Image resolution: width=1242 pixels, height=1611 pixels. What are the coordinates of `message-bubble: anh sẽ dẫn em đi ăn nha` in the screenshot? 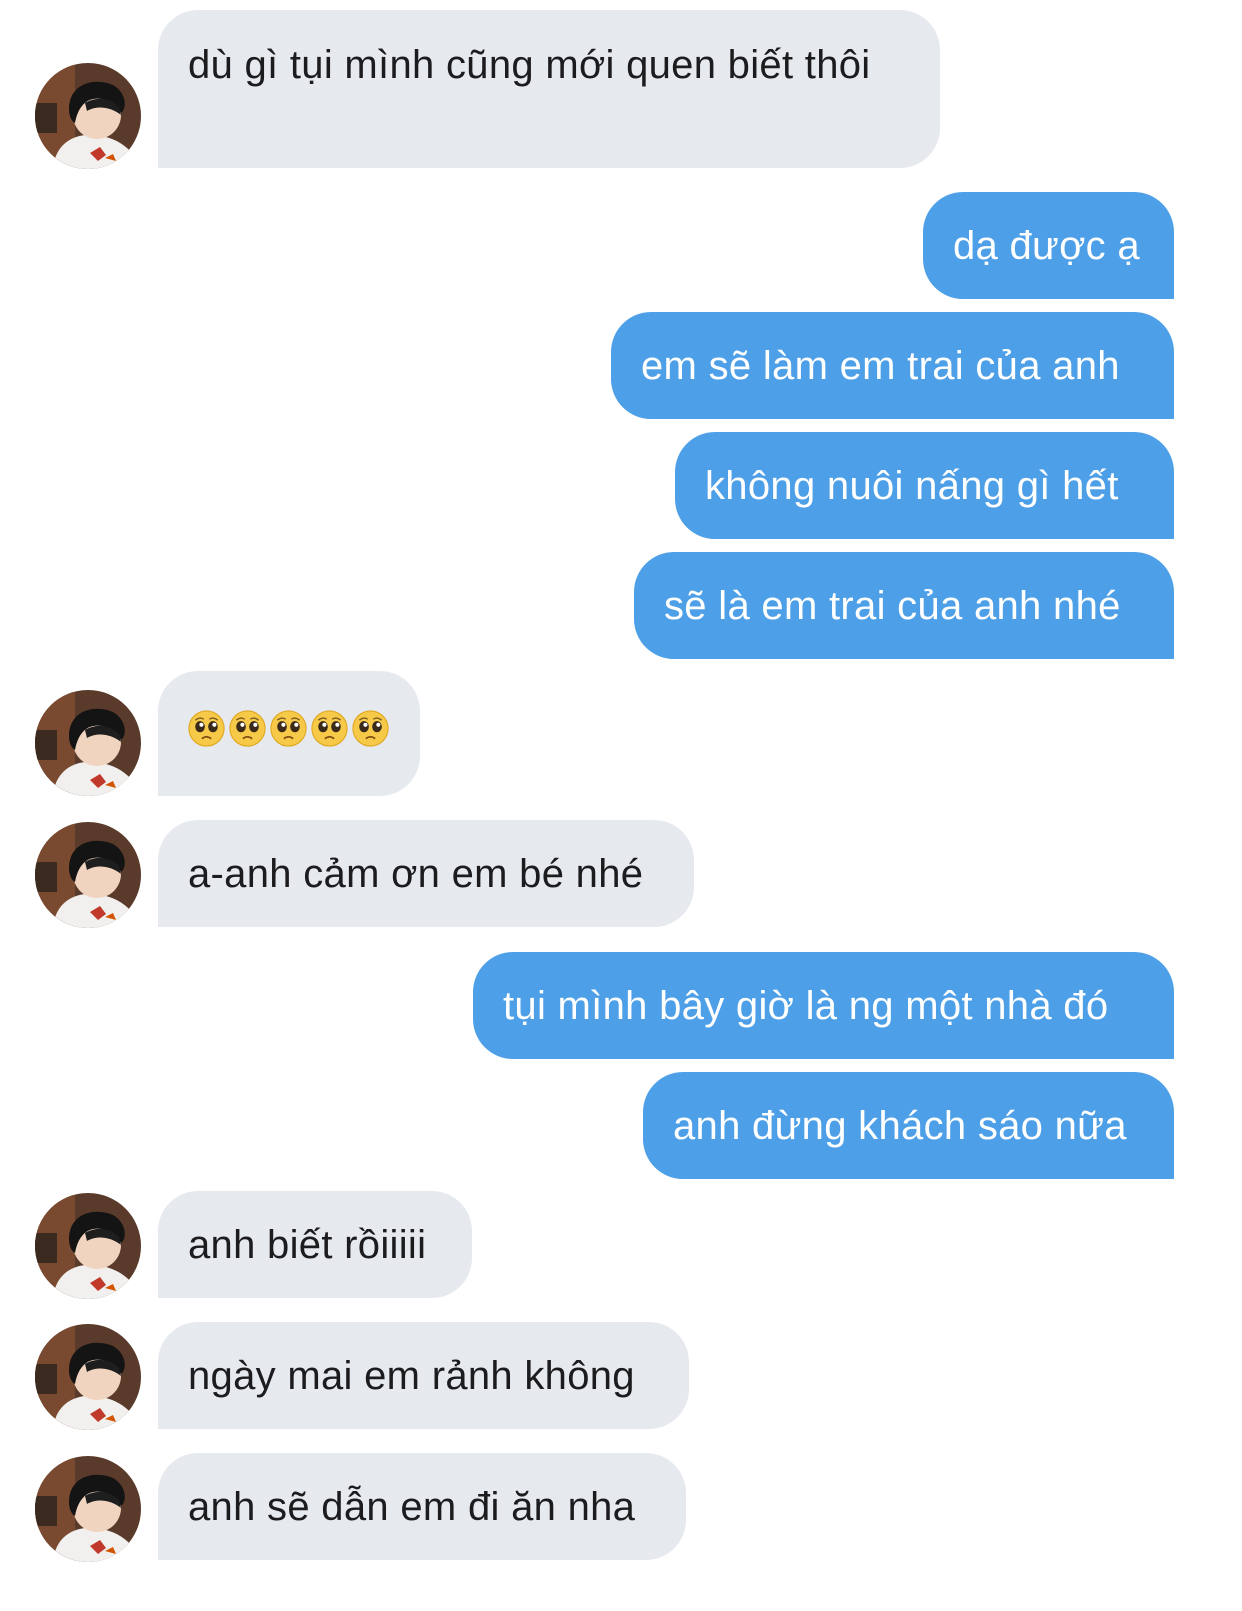 It's located at (422, 1506).